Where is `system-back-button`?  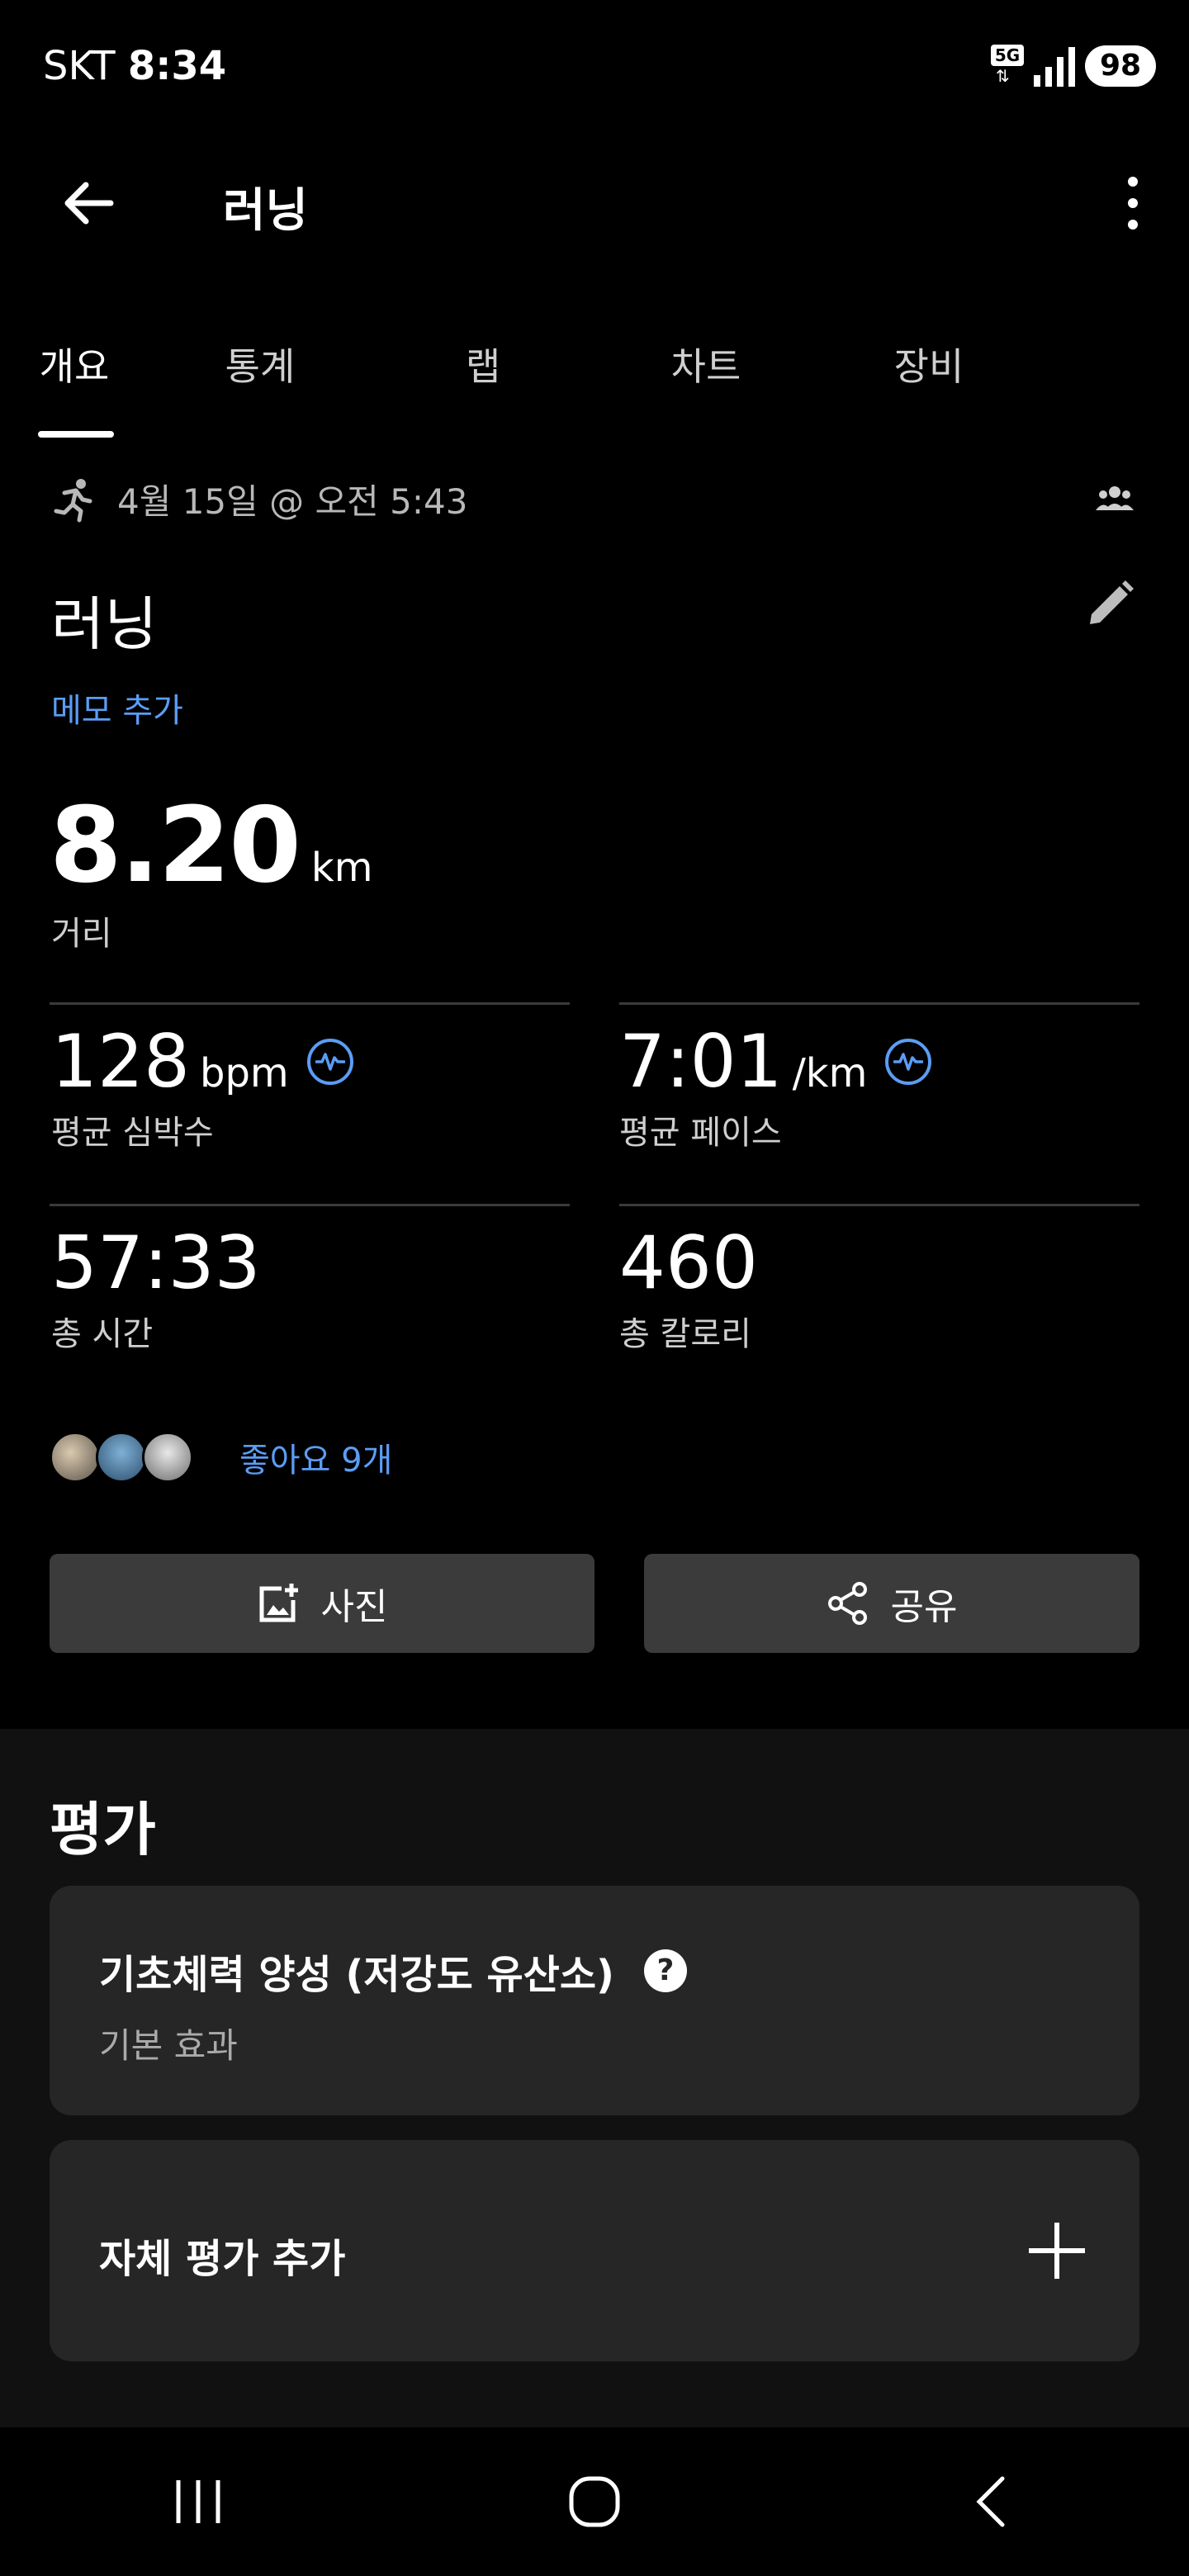
system-back-button is located at coordinates (990, 2501).